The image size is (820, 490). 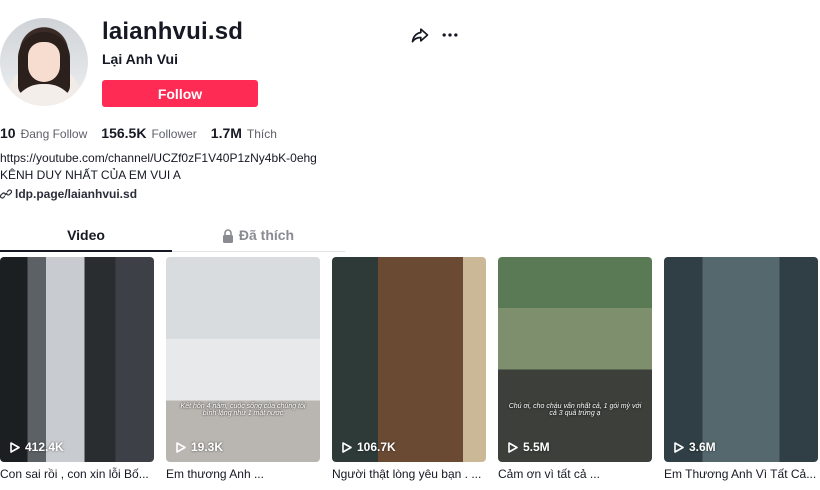 I want to click on view-count: 412.4K, so click(x=37, y=447).